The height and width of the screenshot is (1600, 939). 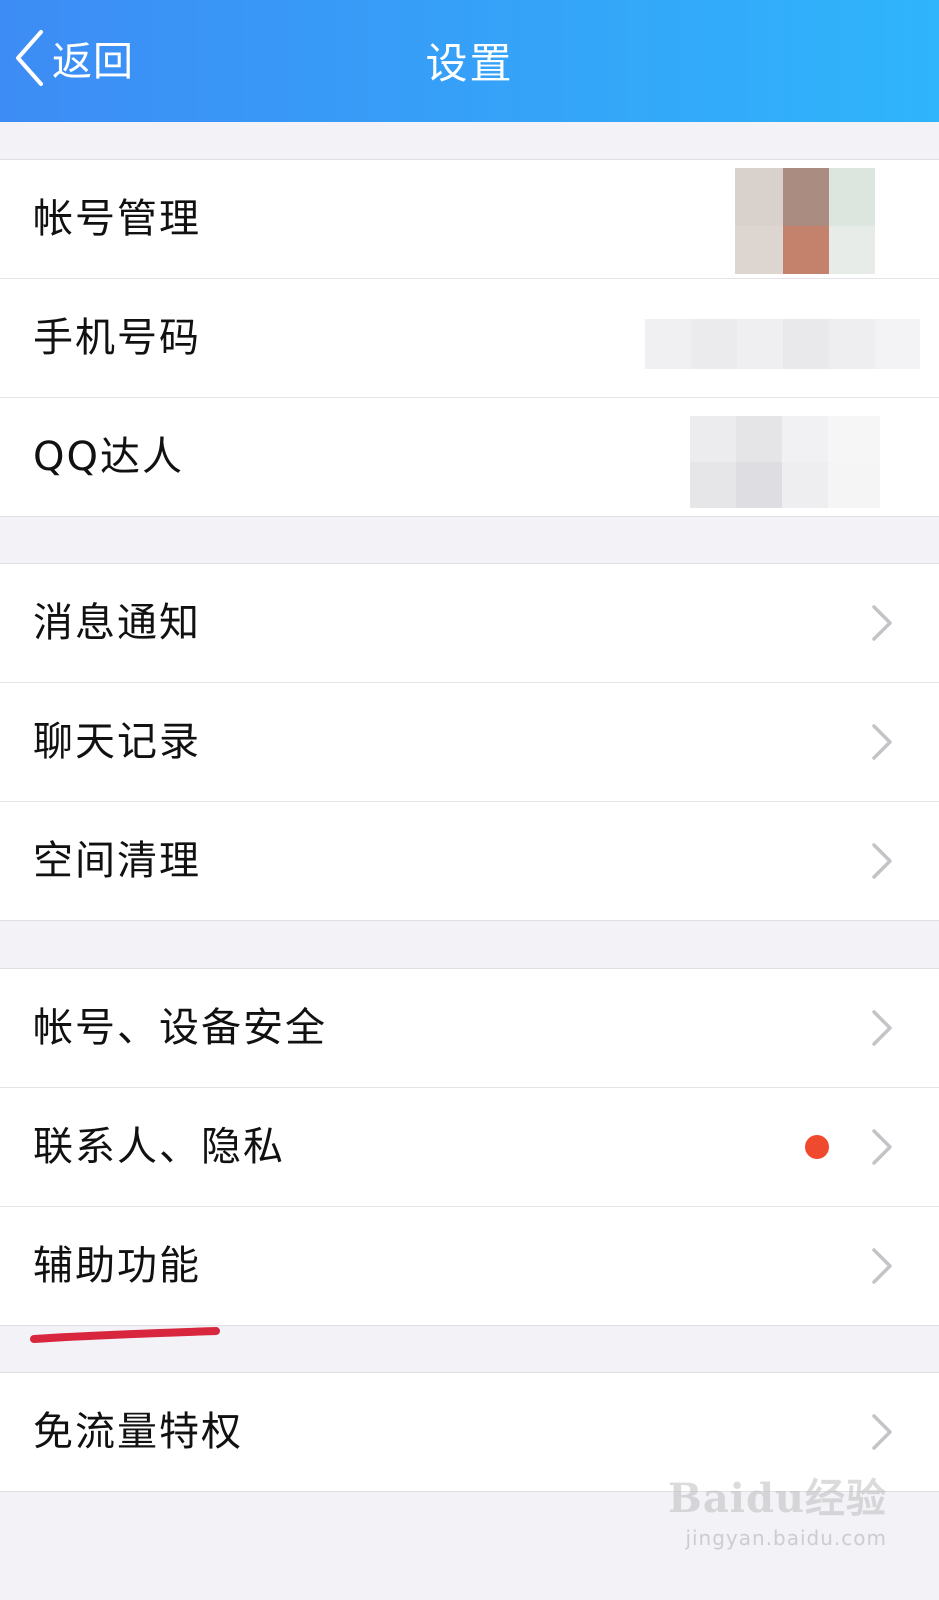 What do you see at coordinates (117, 219) in the screenshot?
I see `row-label: 帐号管理` at bounding box center [117, 219].